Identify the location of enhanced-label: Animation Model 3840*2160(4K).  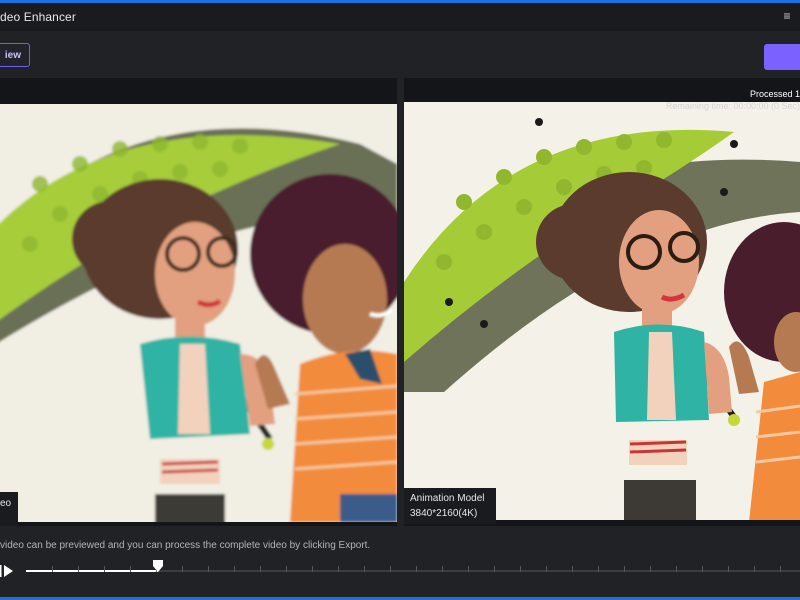
(450, 506).